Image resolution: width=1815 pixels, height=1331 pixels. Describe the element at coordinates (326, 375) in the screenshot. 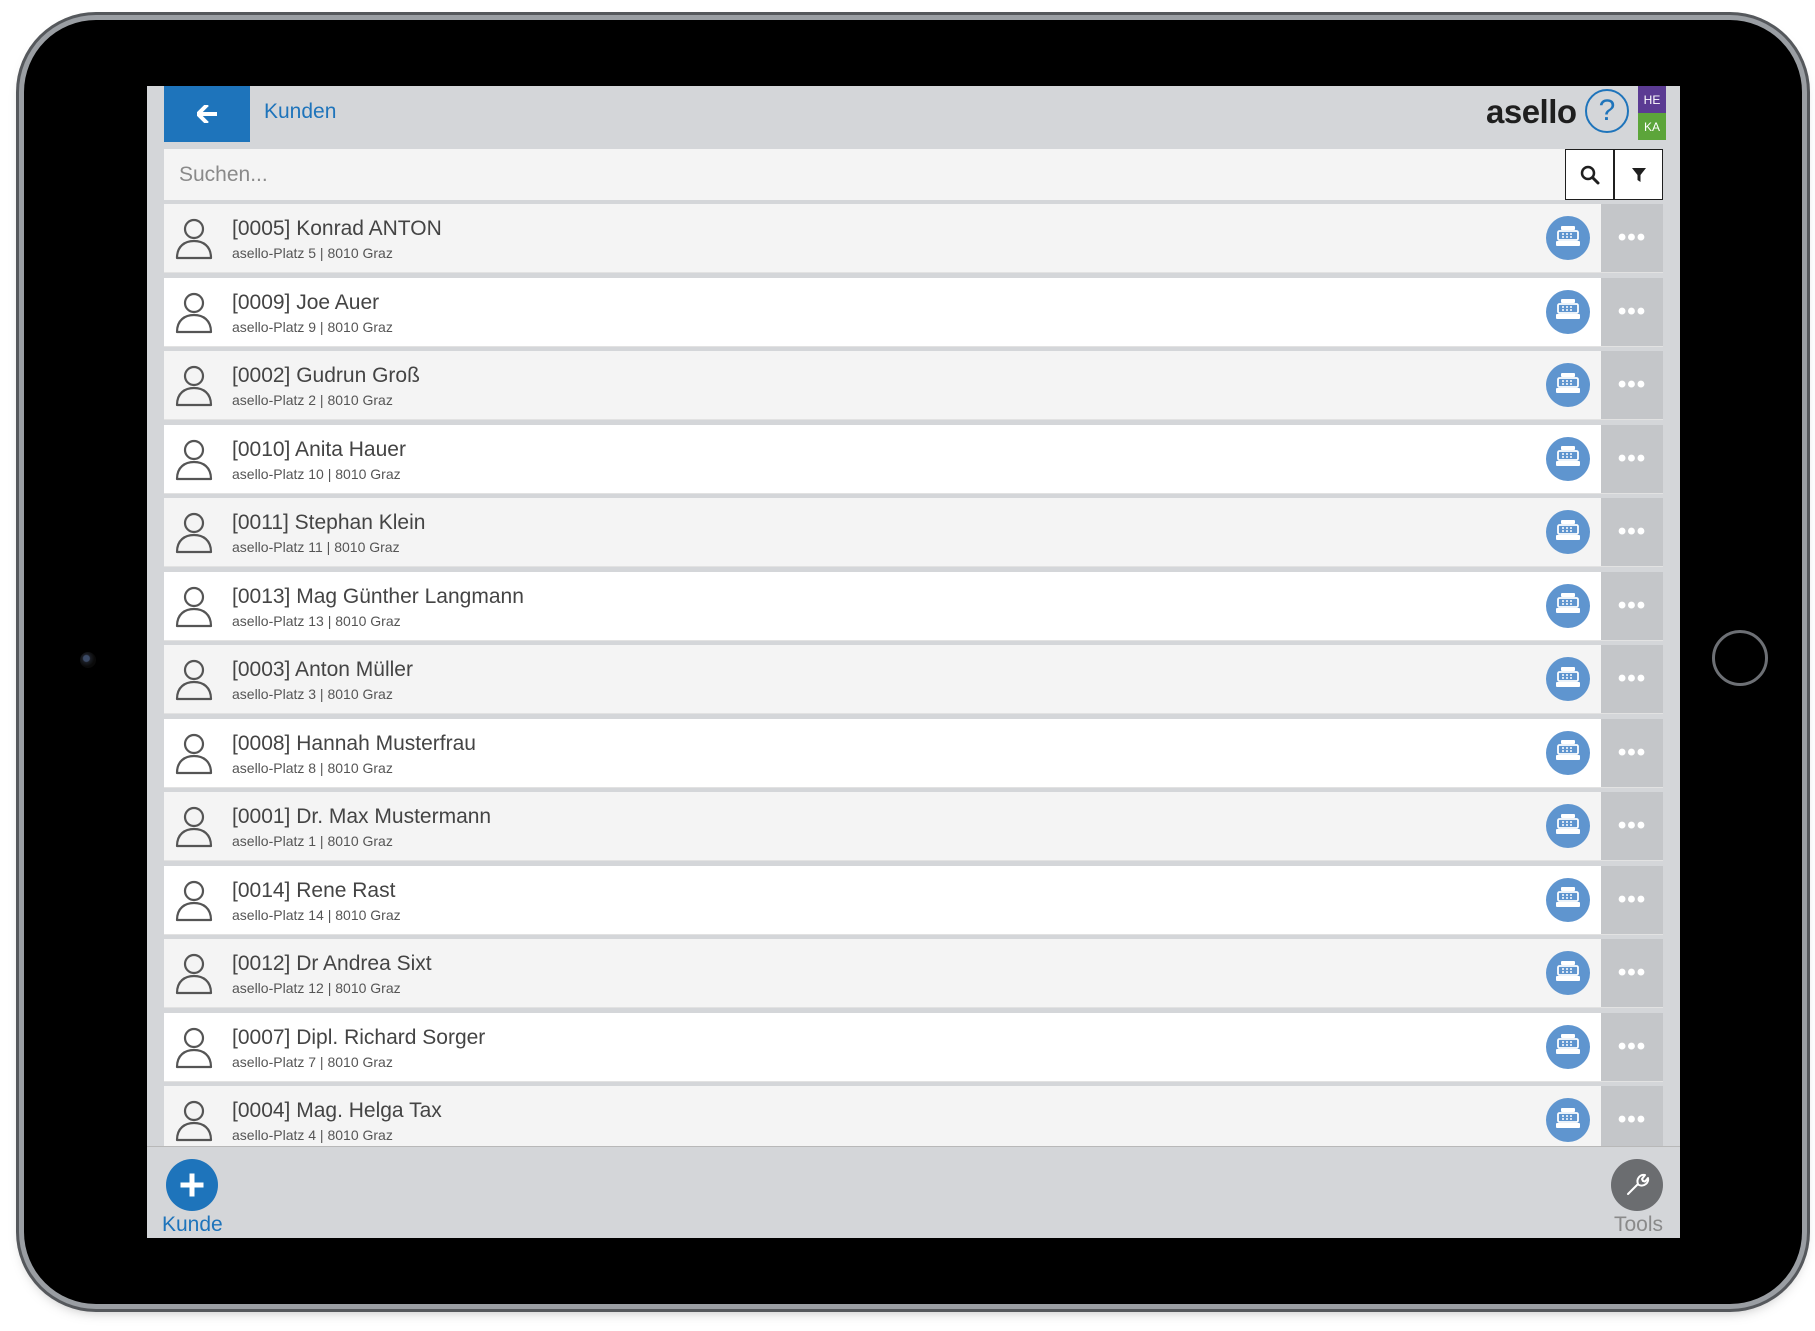

I see `customer-name: [0002] Gudrun Groß` at that location.